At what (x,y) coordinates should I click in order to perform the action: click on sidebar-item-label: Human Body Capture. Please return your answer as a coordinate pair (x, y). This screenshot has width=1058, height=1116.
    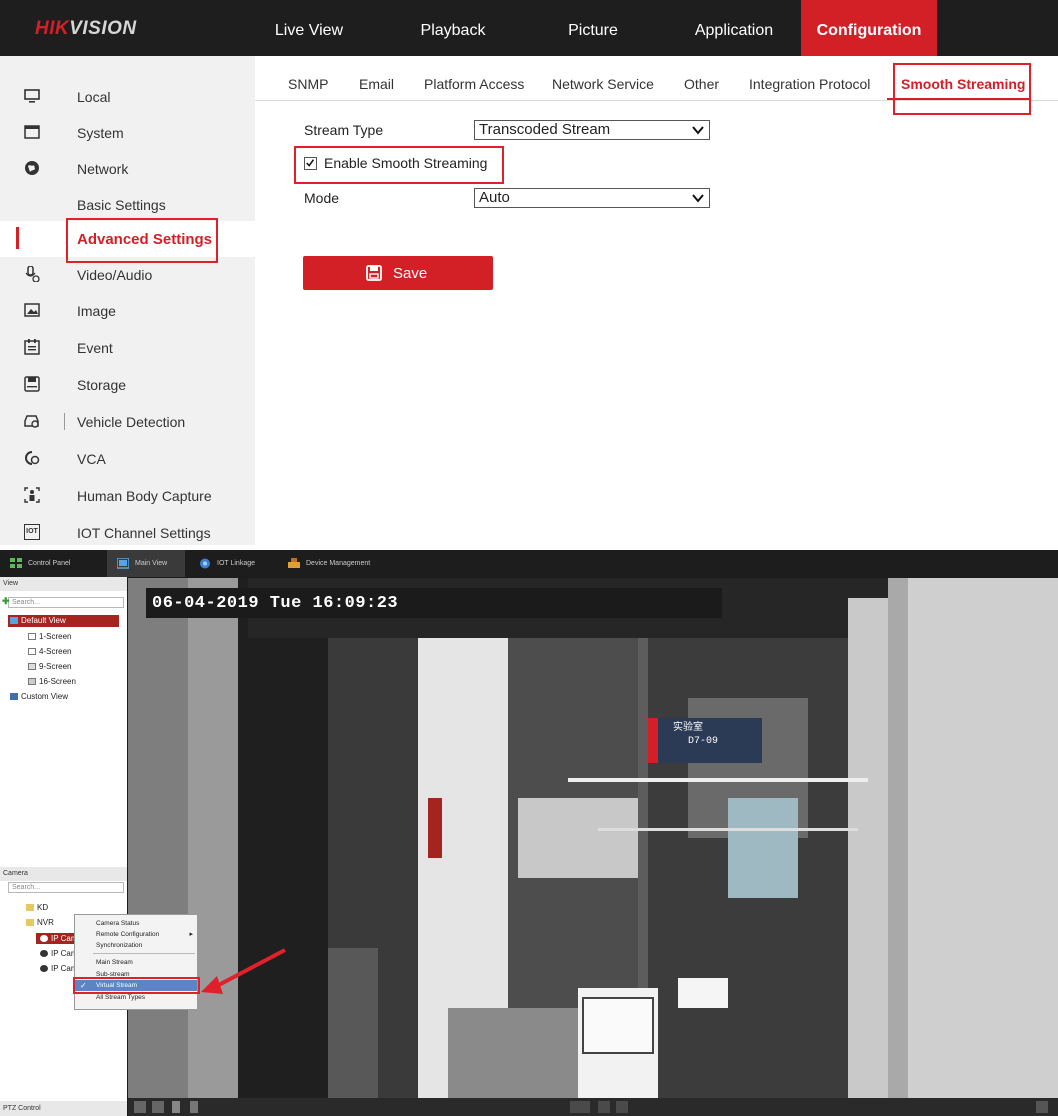
    Looking at the image, I should click on (144, 496).